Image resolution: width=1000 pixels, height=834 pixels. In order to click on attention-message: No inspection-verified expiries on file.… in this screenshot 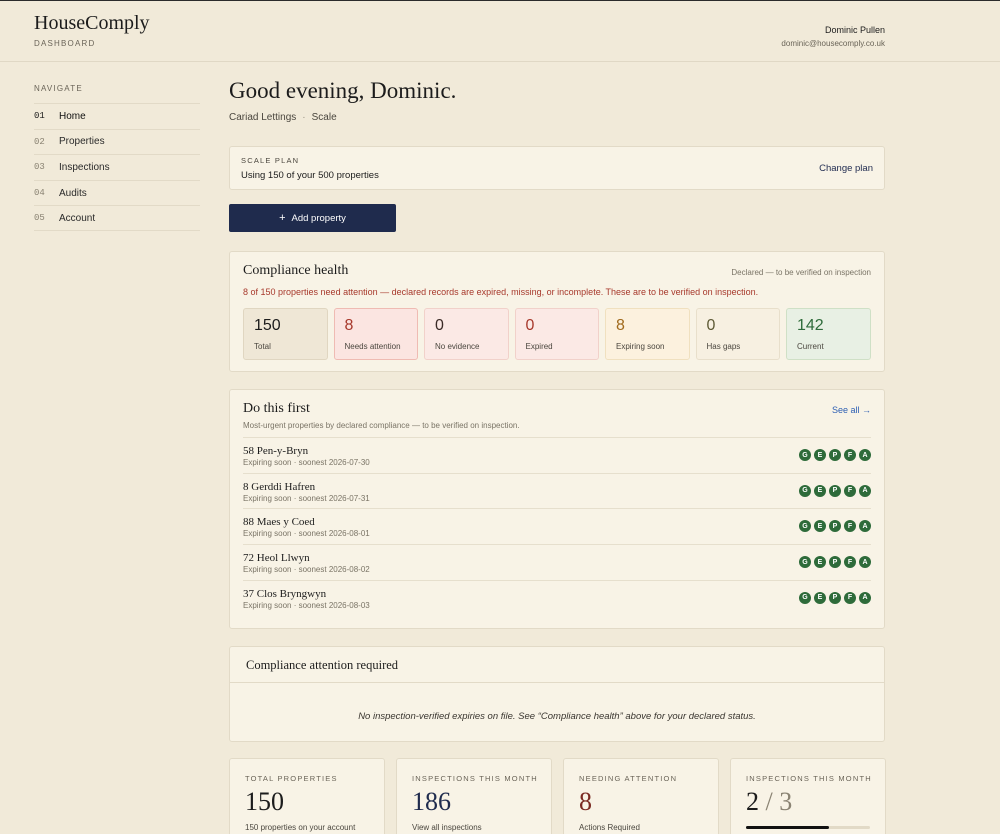, I will do `click(557, 716)`.